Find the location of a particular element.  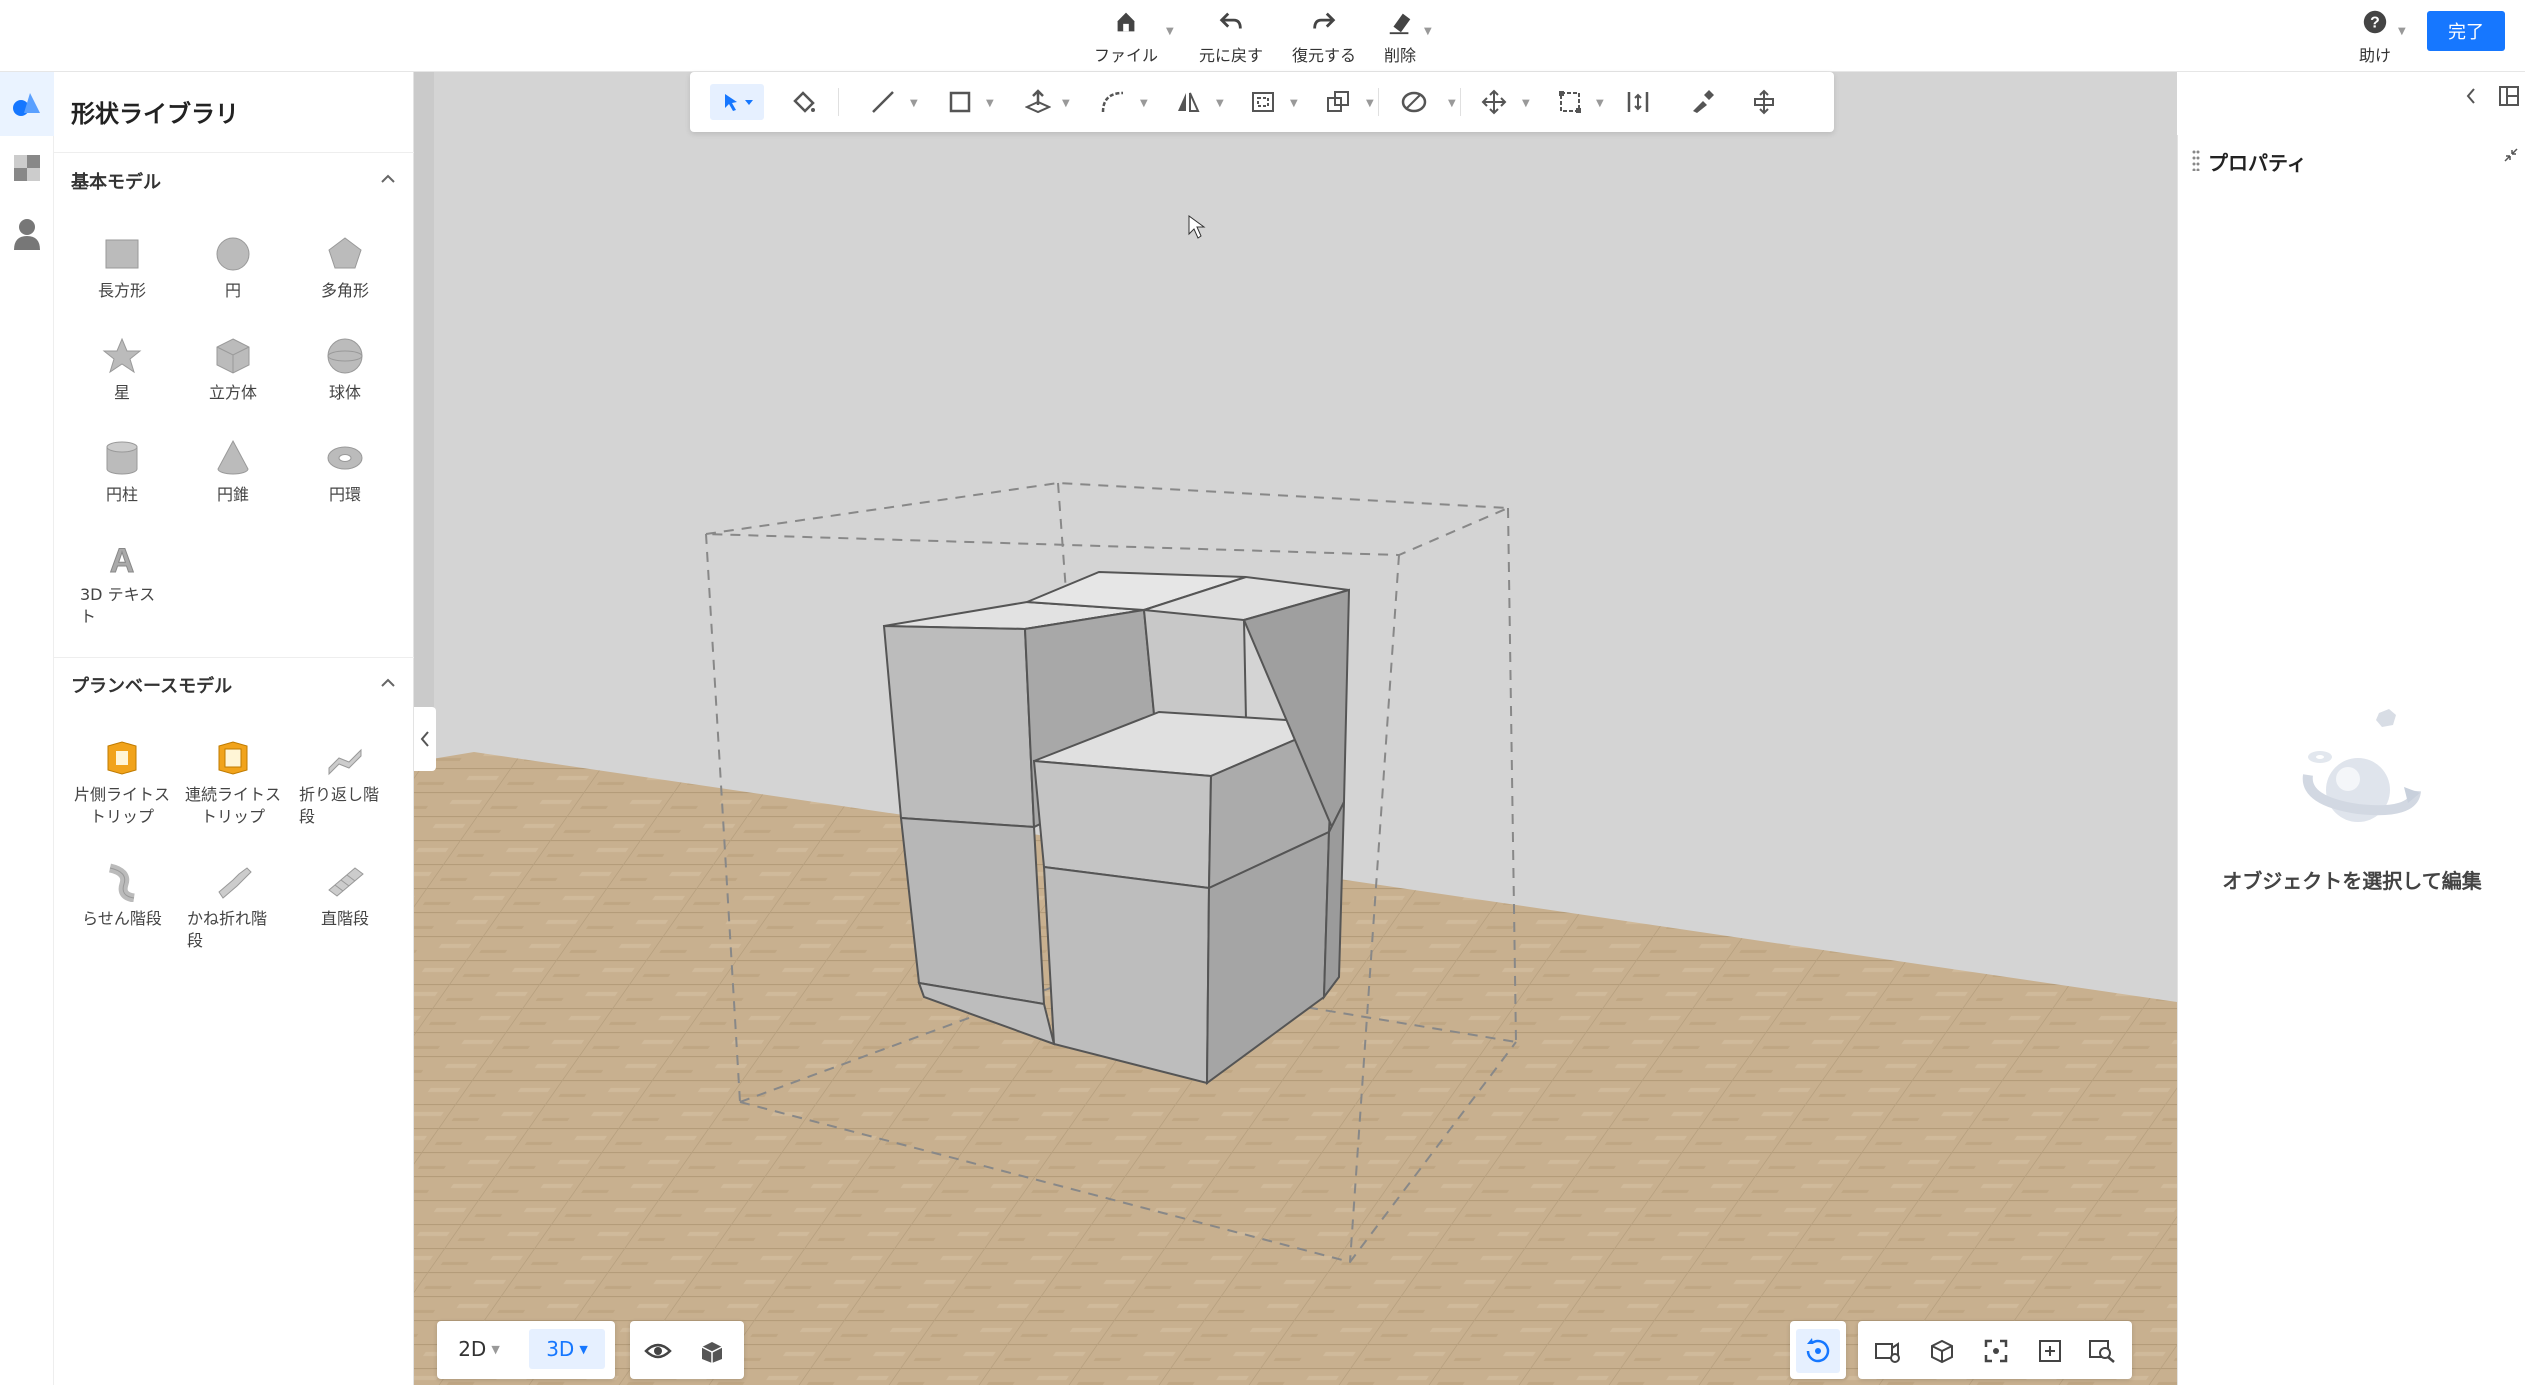

spiral-stairs-icon is located at coordinates (121, 882).